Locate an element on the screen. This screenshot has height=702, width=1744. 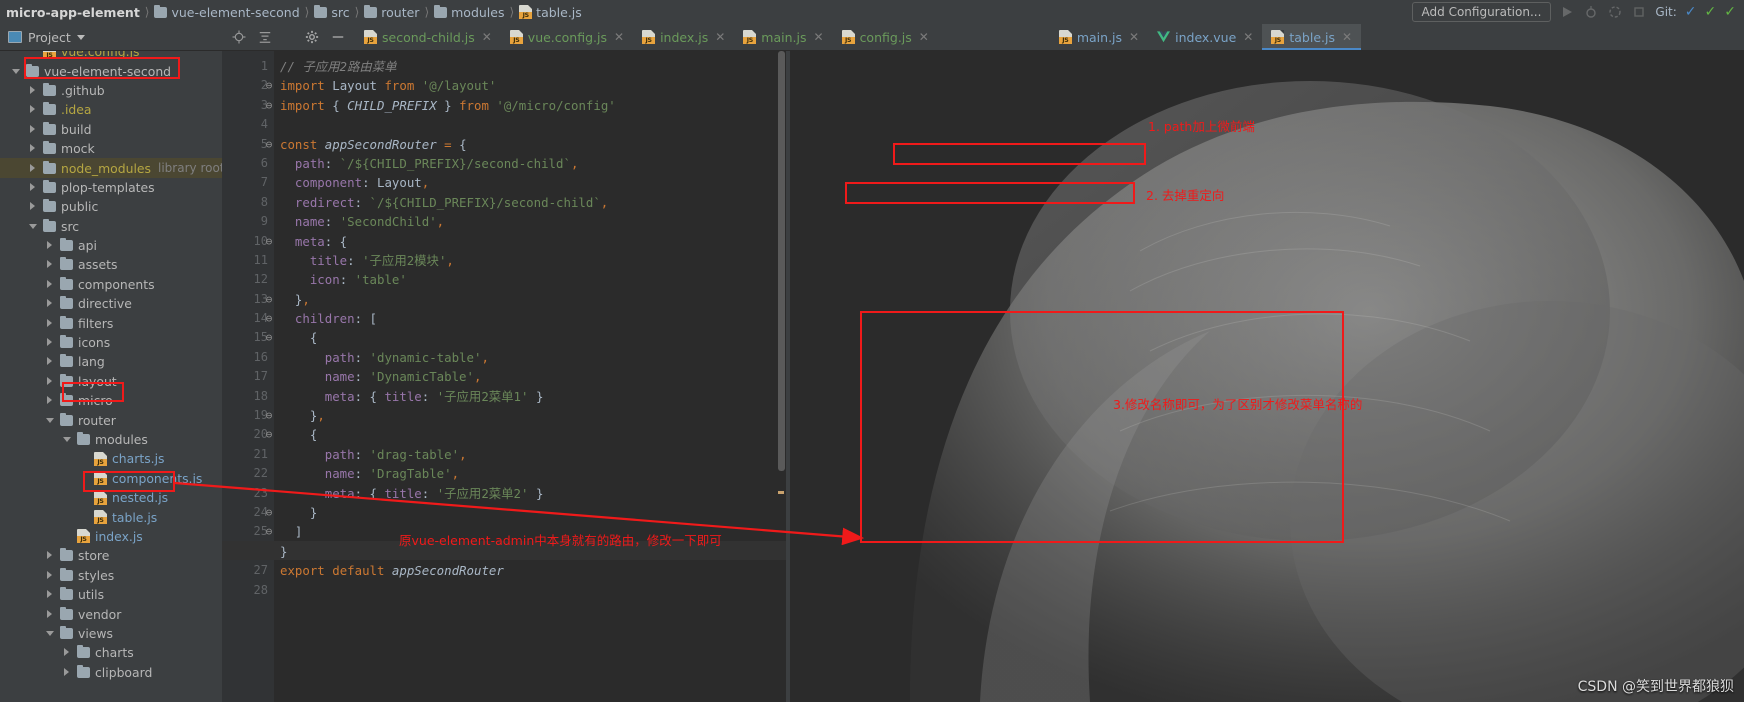
tree-item-charts: charts is located at coordinates (111, 652).